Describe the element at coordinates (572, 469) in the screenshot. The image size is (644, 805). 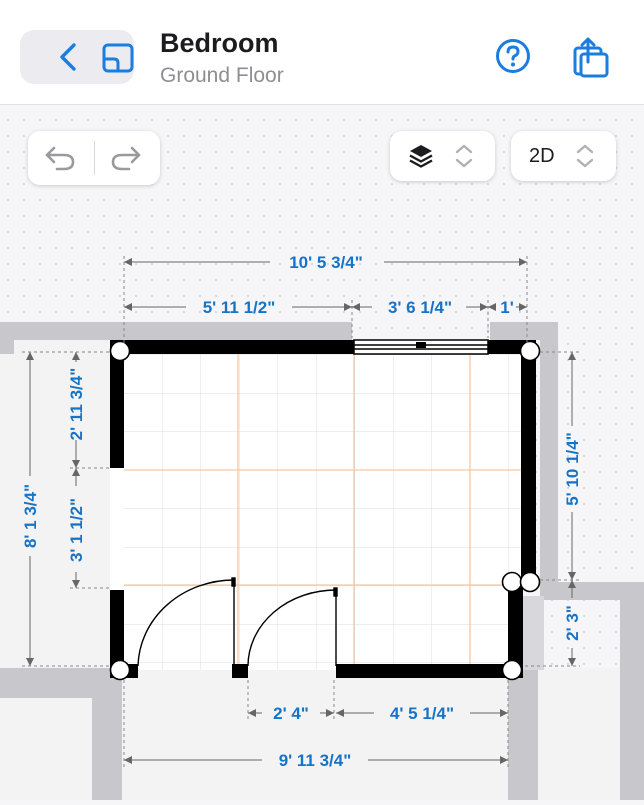
I see `dim-right-upper: 5' 10 1/4"` at that location.